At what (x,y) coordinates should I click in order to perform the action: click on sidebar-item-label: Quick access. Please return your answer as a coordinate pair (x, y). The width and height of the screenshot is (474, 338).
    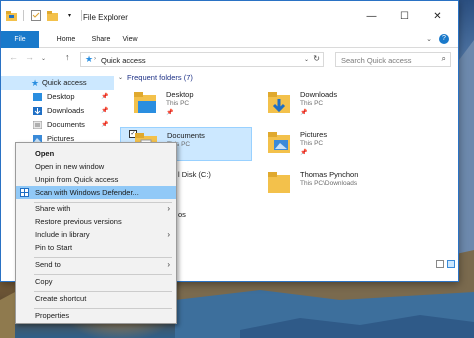
    Looking at the image, I should click on (64, 82).